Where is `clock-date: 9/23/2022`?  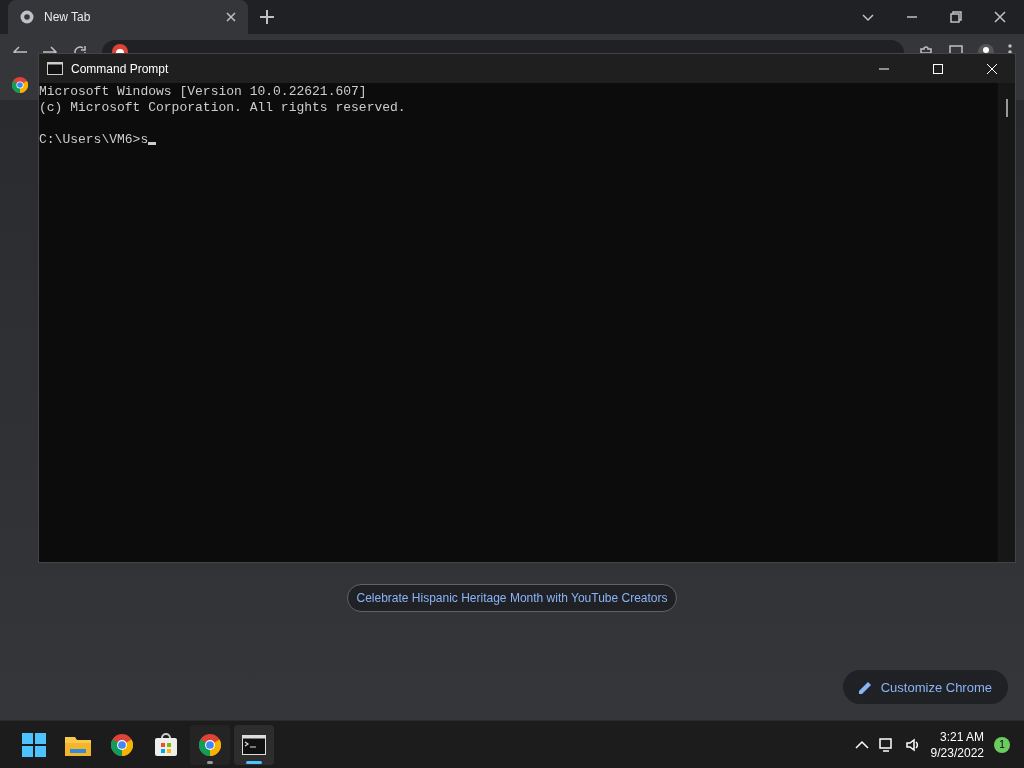
clock-date: 9/23/2022 is located at coordinates (957, 752).